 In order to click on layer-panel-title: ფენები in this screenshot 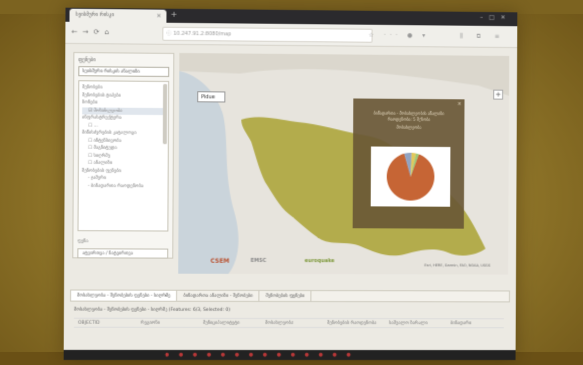, I will do `click(87, 60)`.